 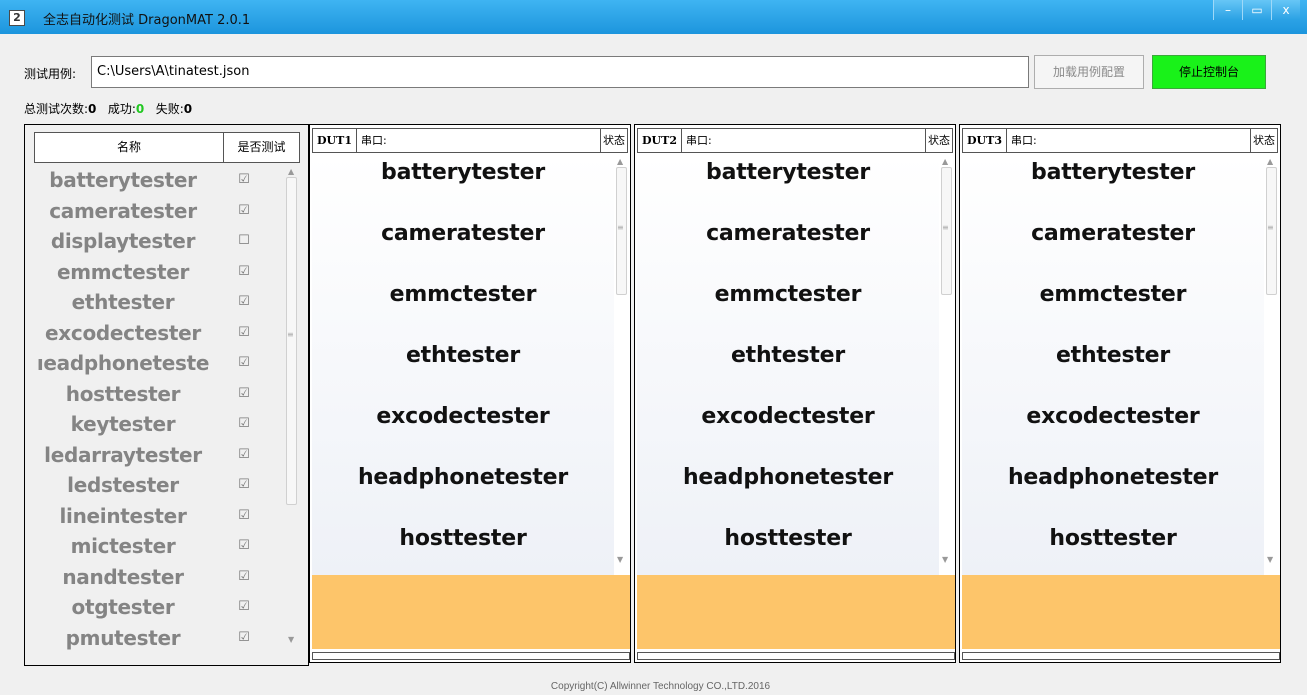 What do you see at coordinates (123, 424) in the screenshot?
I see `case-name: keytester` at bounding box center [123, 424].